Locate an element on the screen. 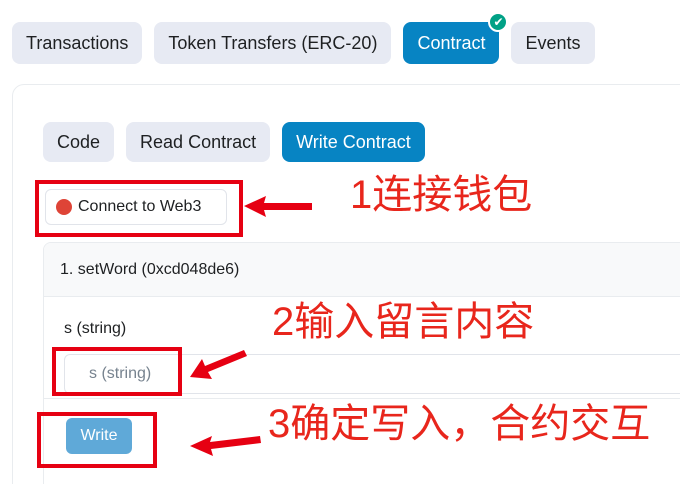 The image size is (680, 484). annotation-step1: 1连接钱包 is located at coordinates (441, 195).